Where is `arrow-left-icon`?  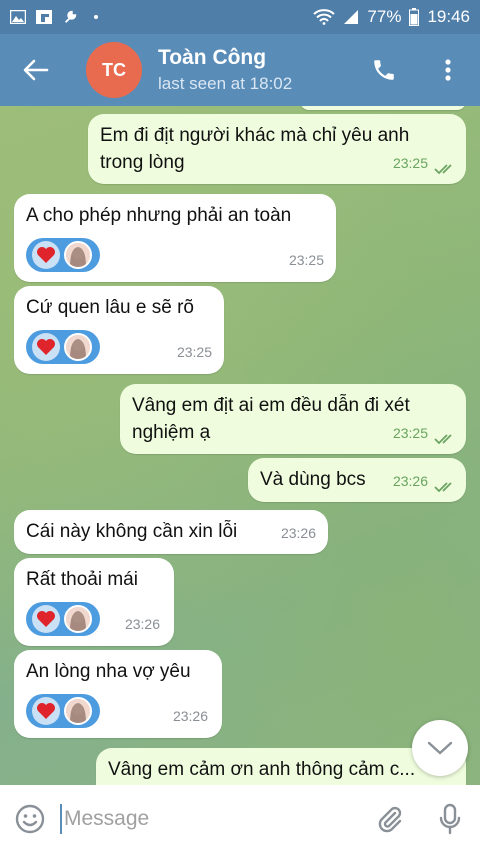 arrow-left-icon is located at coordinates (36, 70).